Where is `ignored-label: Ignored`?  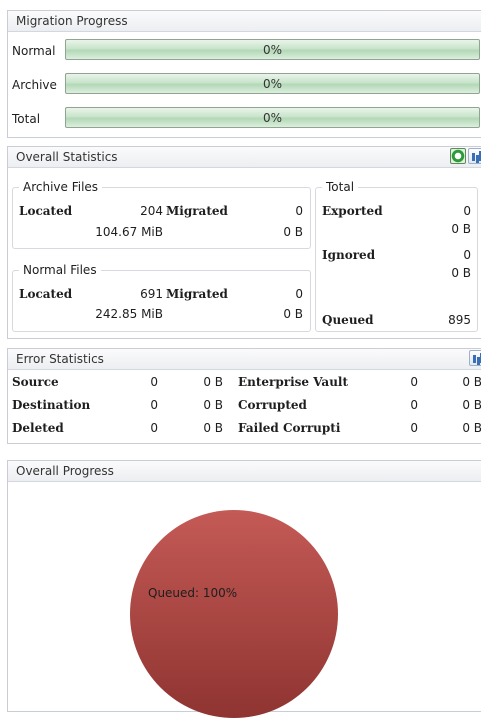
ignored-label: Ignored is located at coordinates (349, 255).